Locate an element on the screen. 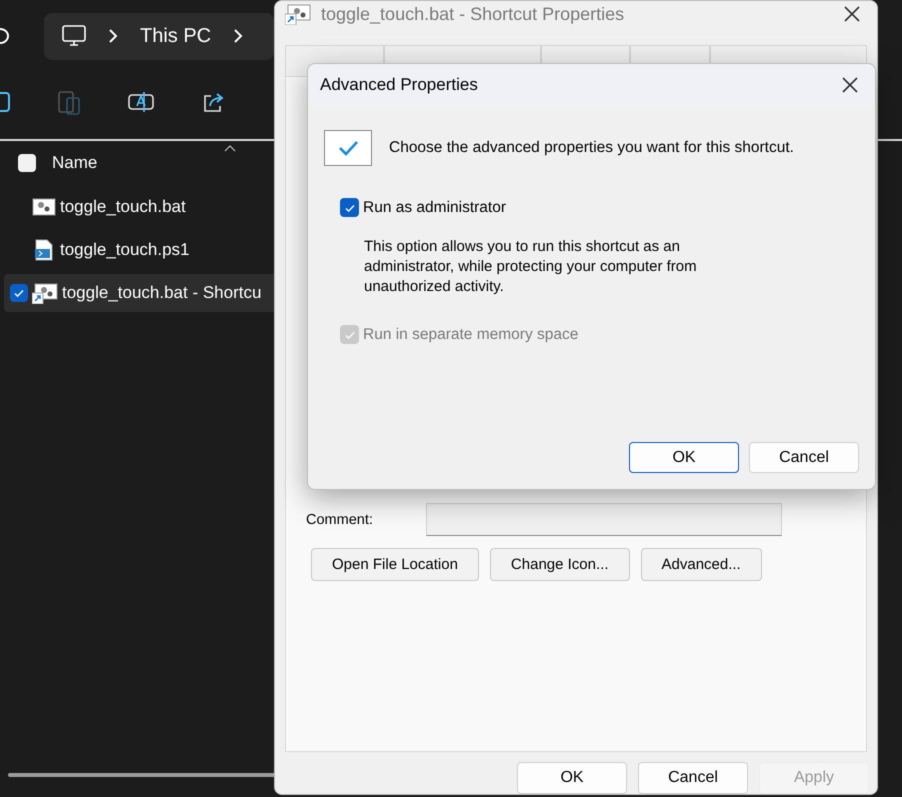  dialog-title: Advanced Properties is located at coordinates (399, 85).